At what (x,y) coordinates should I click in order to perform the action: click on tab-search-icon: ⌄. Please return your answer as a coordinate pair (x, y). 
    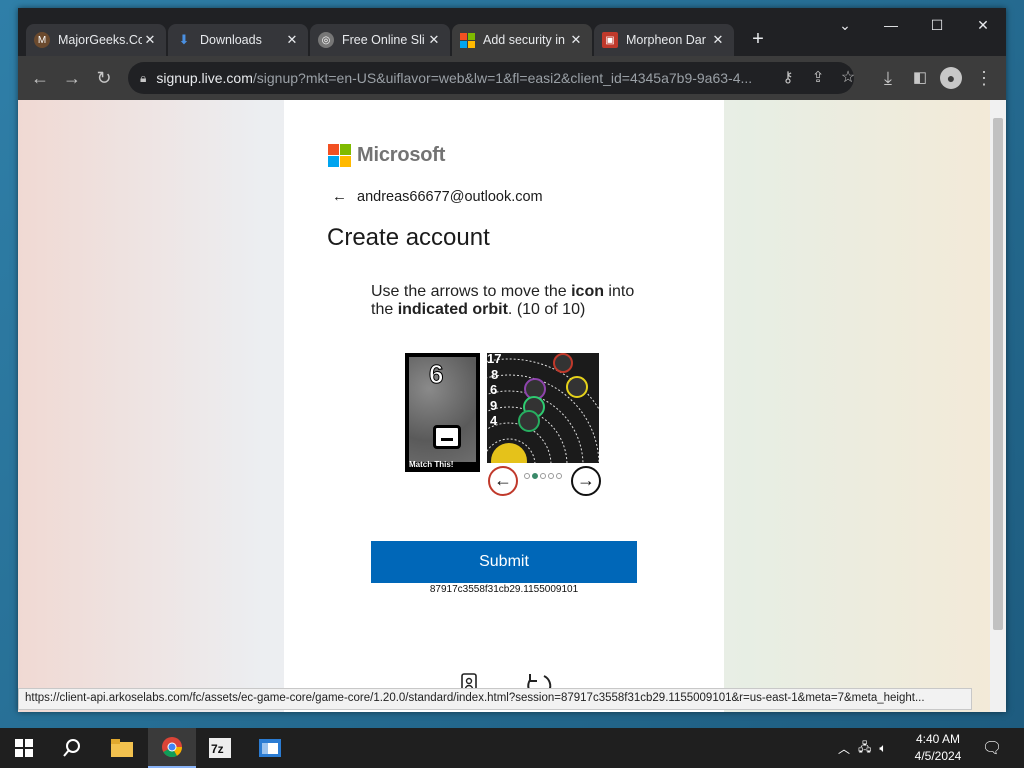
    Looking at the image, I should click on (845, 25).